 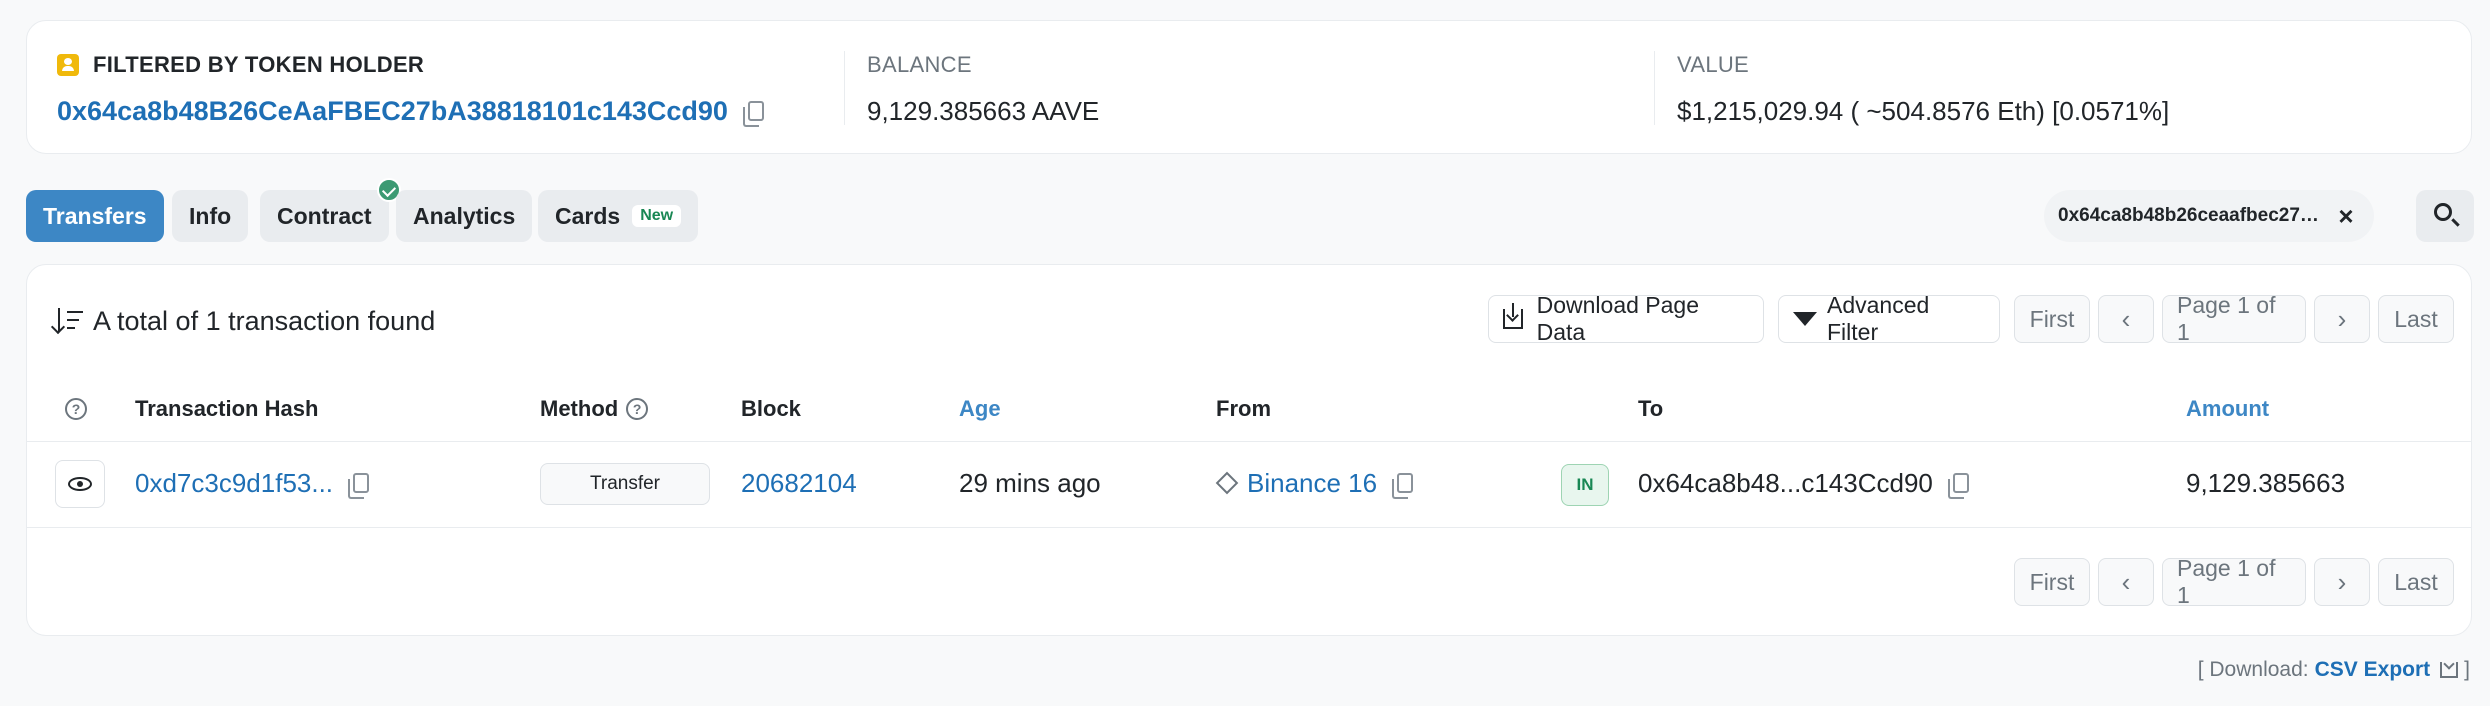 I want to click on exchange-icon, so click(x=1227, y=483).